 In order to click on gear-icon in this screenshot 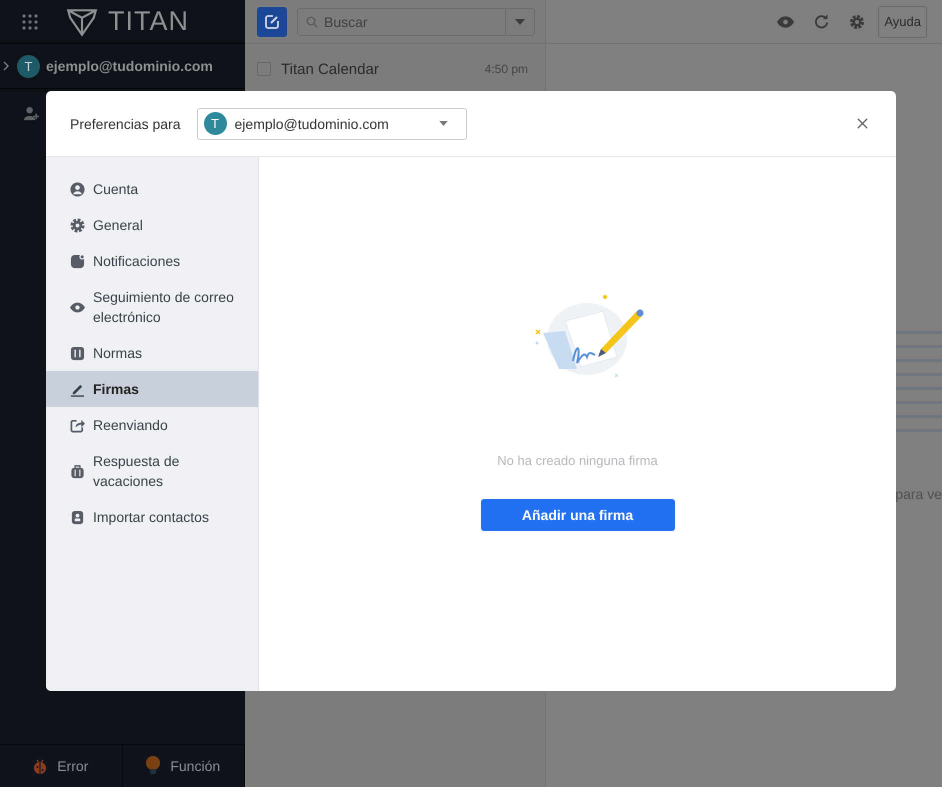, I will do `click(77, 225)`.